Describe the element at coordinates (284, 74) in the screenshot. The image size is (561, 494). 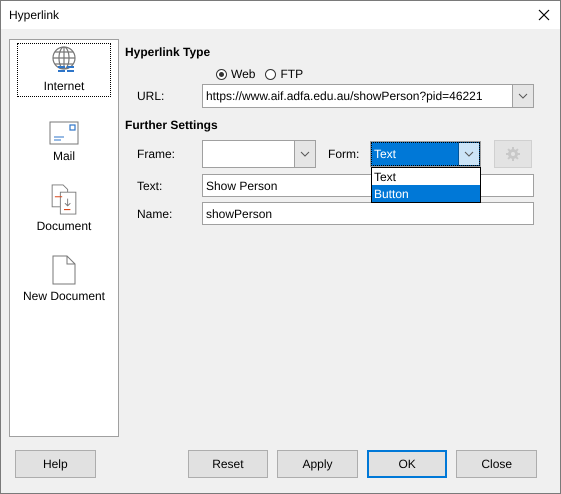
I see `radio-button: FTP` at that location.